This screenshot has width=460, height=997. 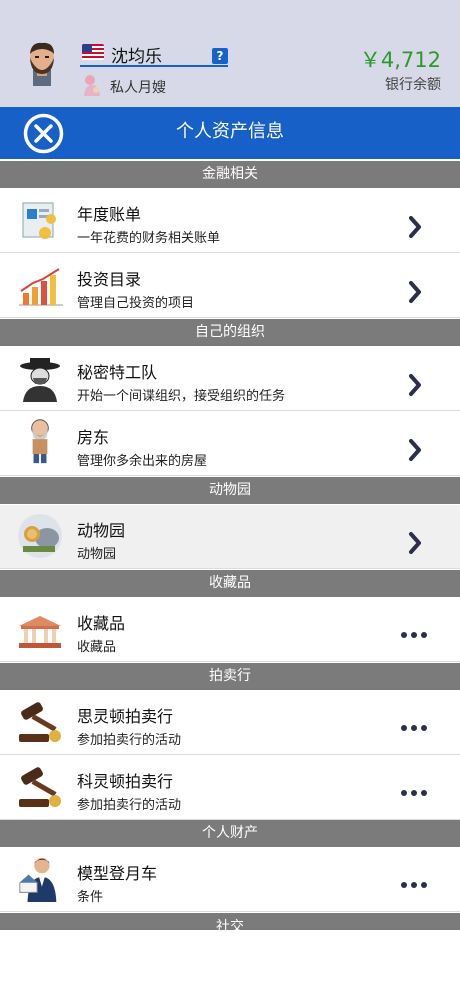 What do you see at coordinates (149, 238) in the screenshot?
I see `row-subtitle: 一年花费的财务相关账单` at bounding box center [149, 238].